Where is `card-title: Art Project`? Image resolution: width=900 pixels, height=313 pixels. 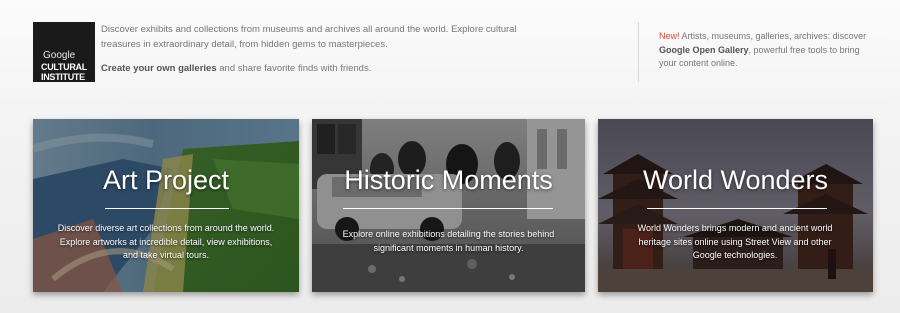 card-title: Art Project is located at coordinates (166, 180).